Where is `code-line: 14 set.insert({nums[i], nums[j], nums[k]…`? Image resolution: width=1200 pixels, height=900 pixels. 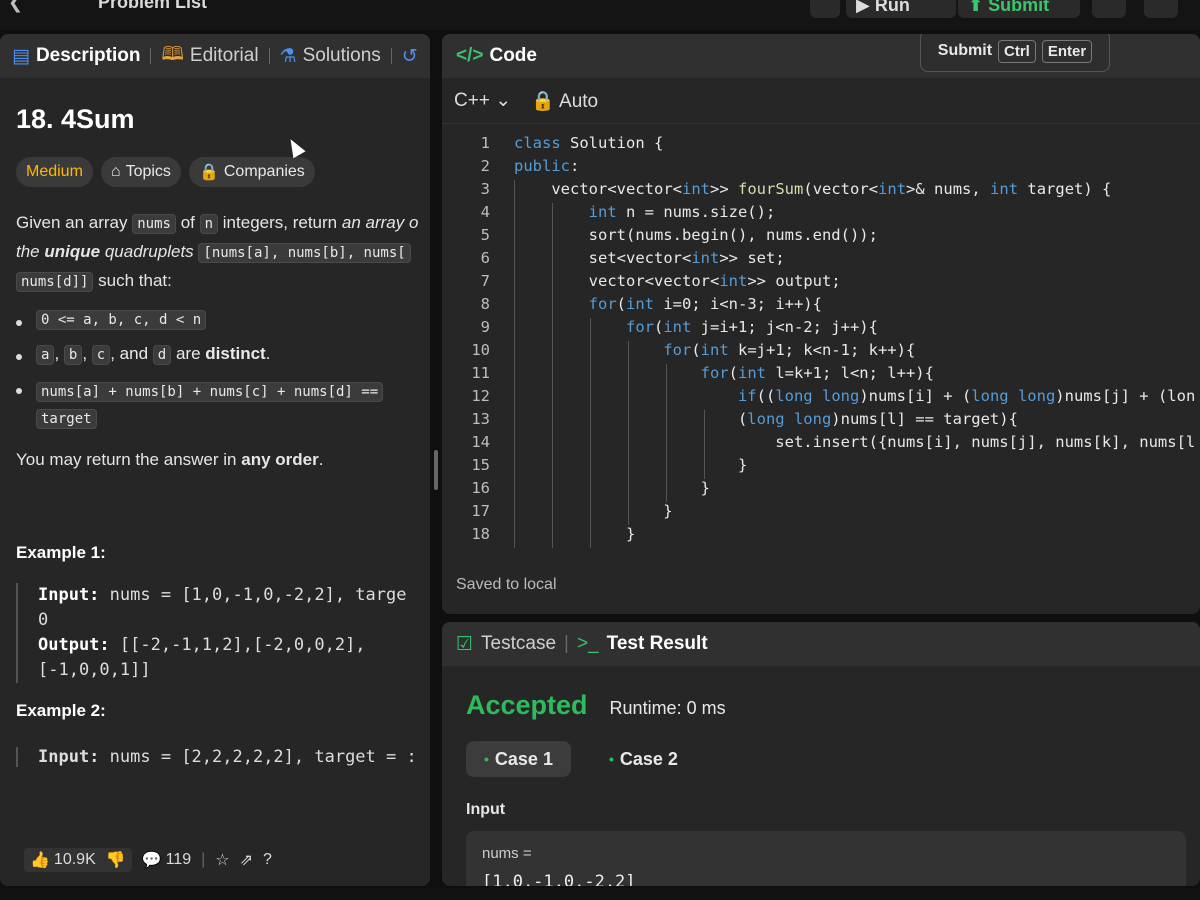
code-line: 14 set.insert({nums[i], nums[j], nums[k]… is located at coordinates (821, 444).